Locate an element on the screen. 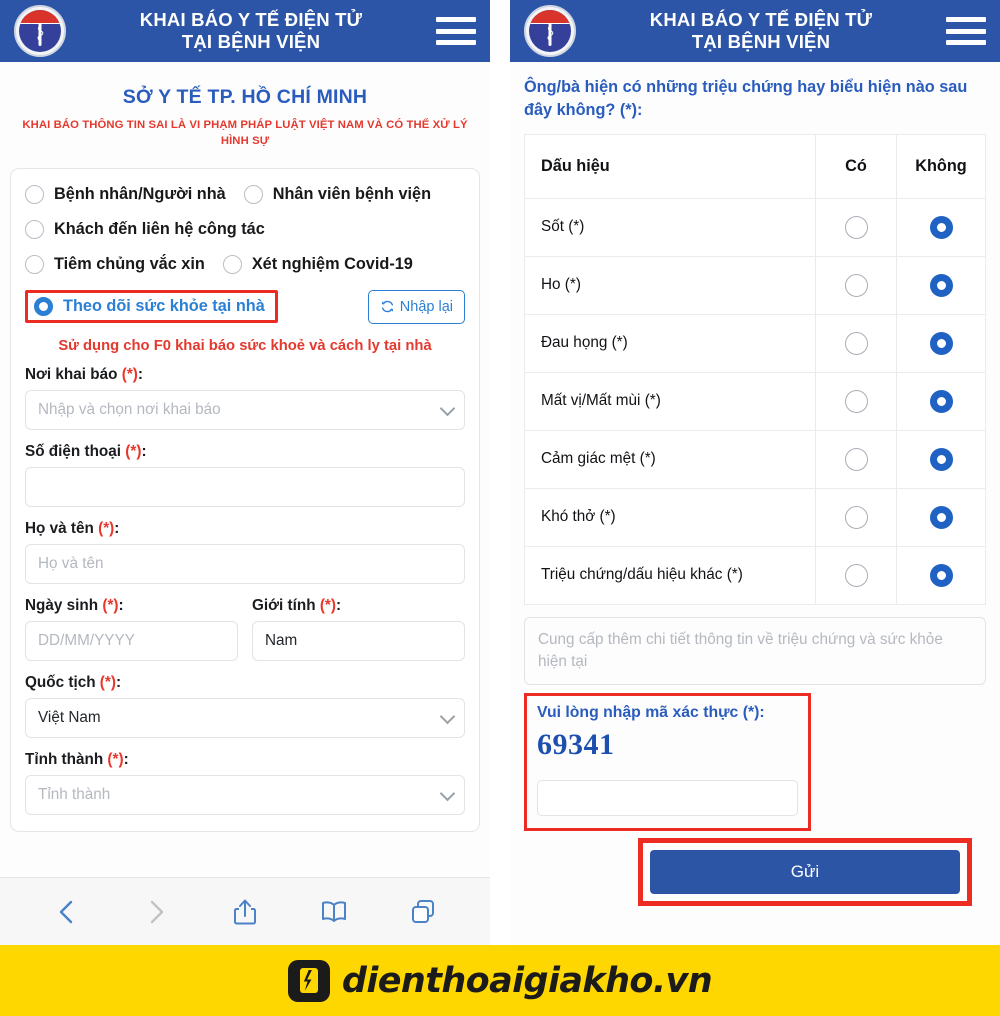 The height and width of the screenshot is (1016, 1000). label-text: Quốc tịch is located at coordinates (60, 682).